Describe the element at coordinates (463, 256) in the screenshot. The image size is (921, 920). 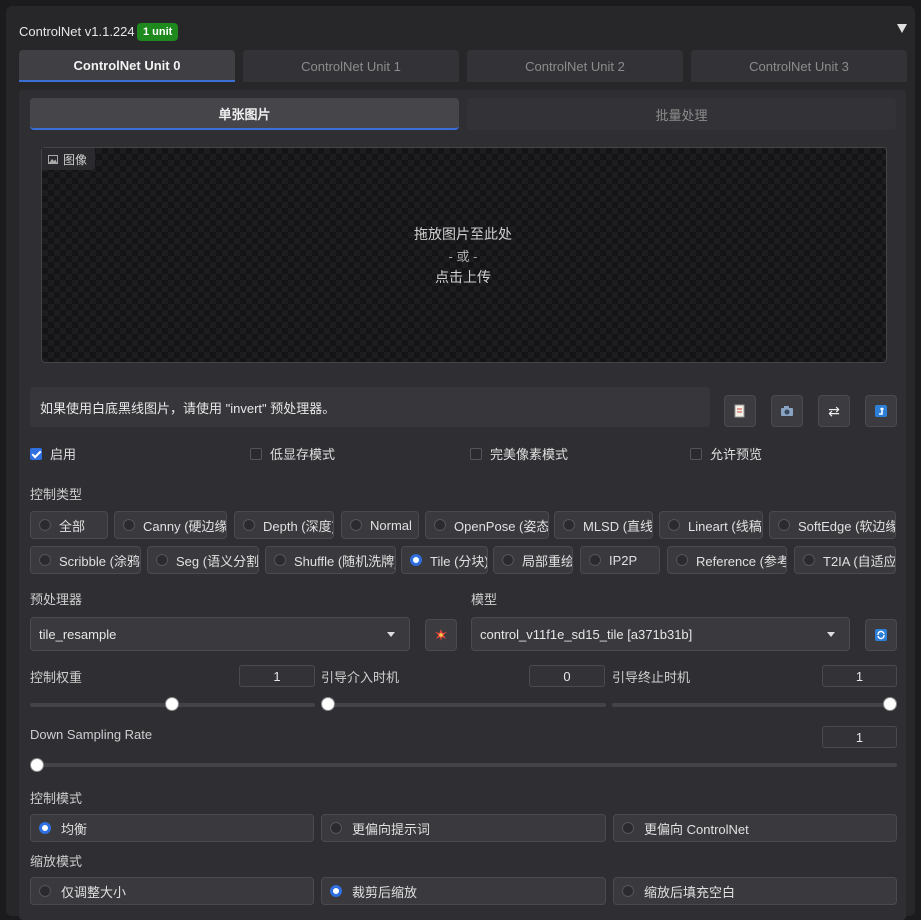
I see `or-text: - 或 -` at that location.